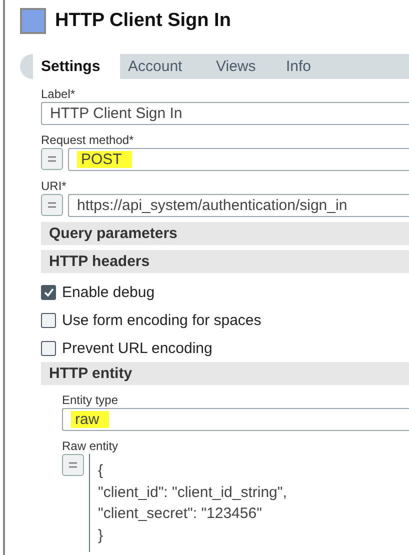 The width and height of the screenshot is (409, 555). I want to click on field-label: Entity type, so click(91, 400).